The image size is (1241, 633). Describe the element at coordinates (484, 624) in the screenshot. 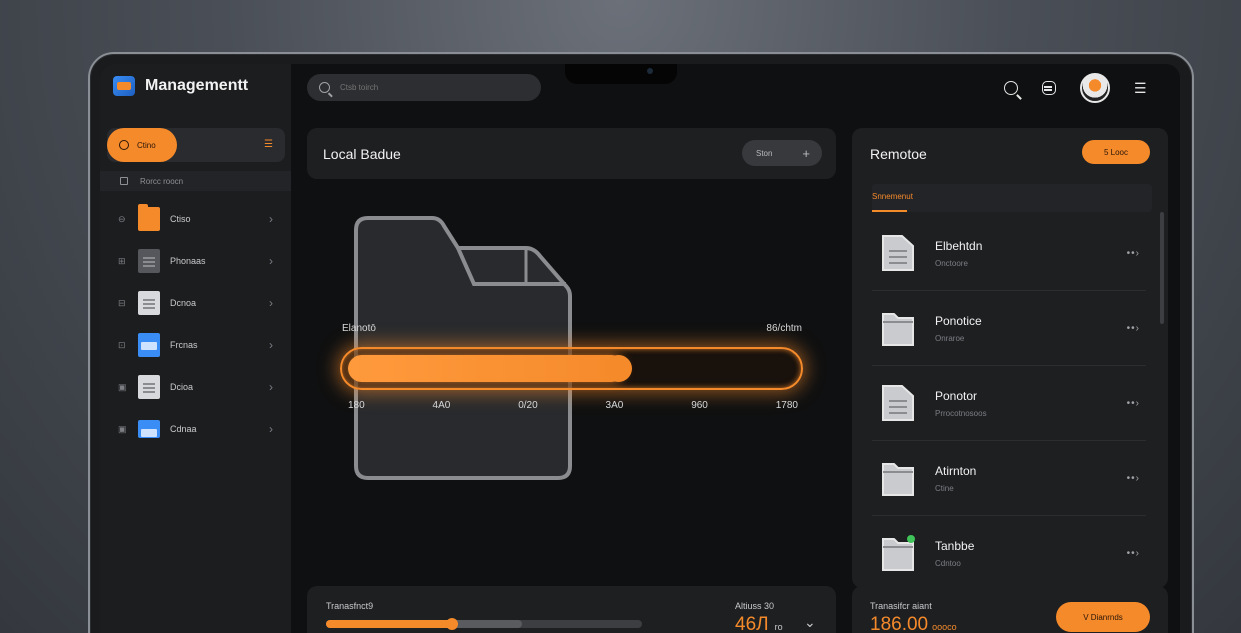

I see `transfer-track` at that location.